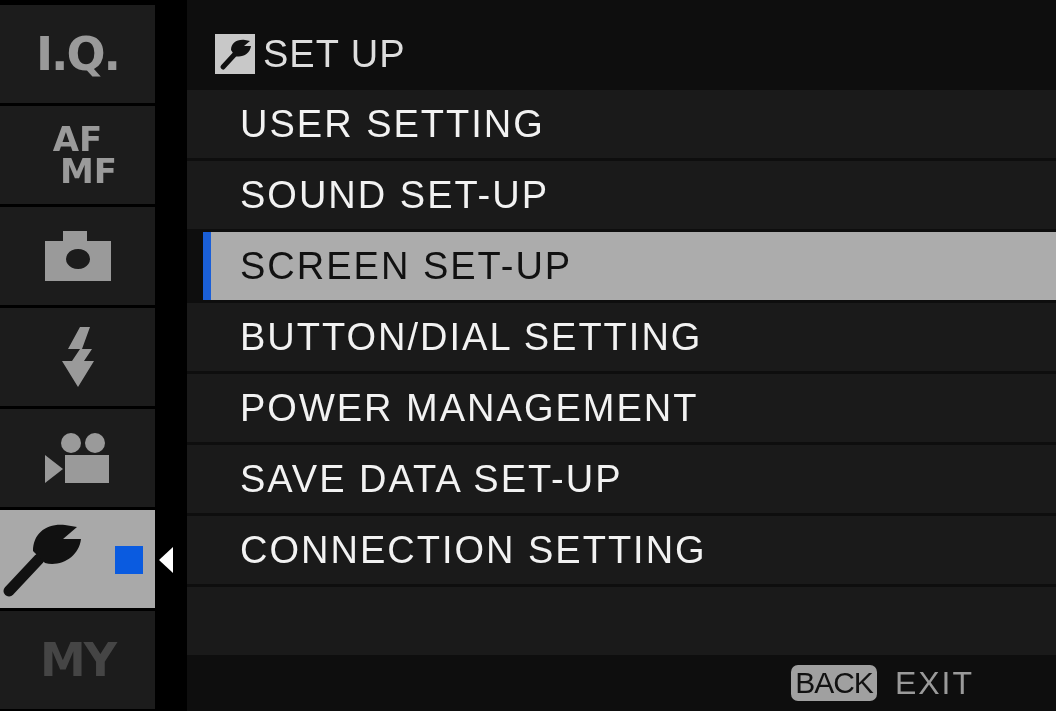 This screenshot has width=1056, height=711. I want to click on lightning-icon, so click(77, 357).